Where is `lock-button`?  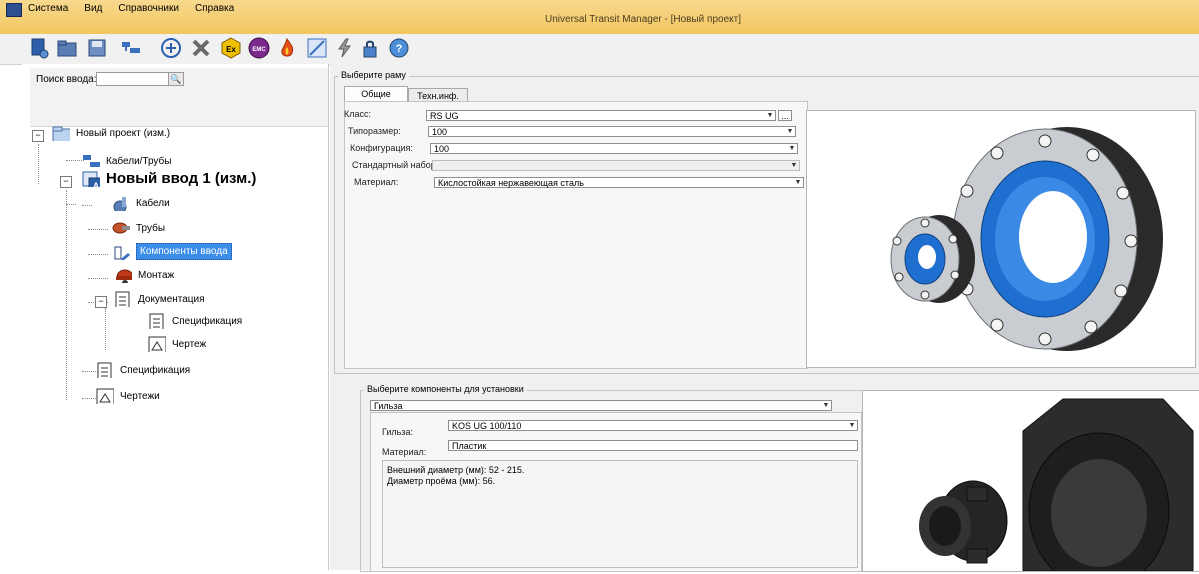 lock-button is located at coordinates (371, 48).